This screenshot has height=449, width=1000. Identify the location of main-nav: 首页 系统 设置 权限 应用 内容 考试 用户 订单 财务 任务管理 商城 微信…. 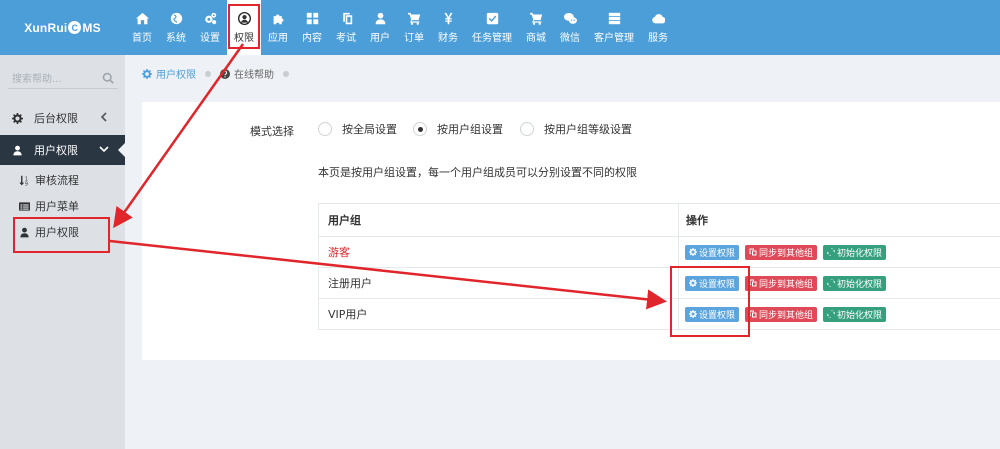
(400, 27).